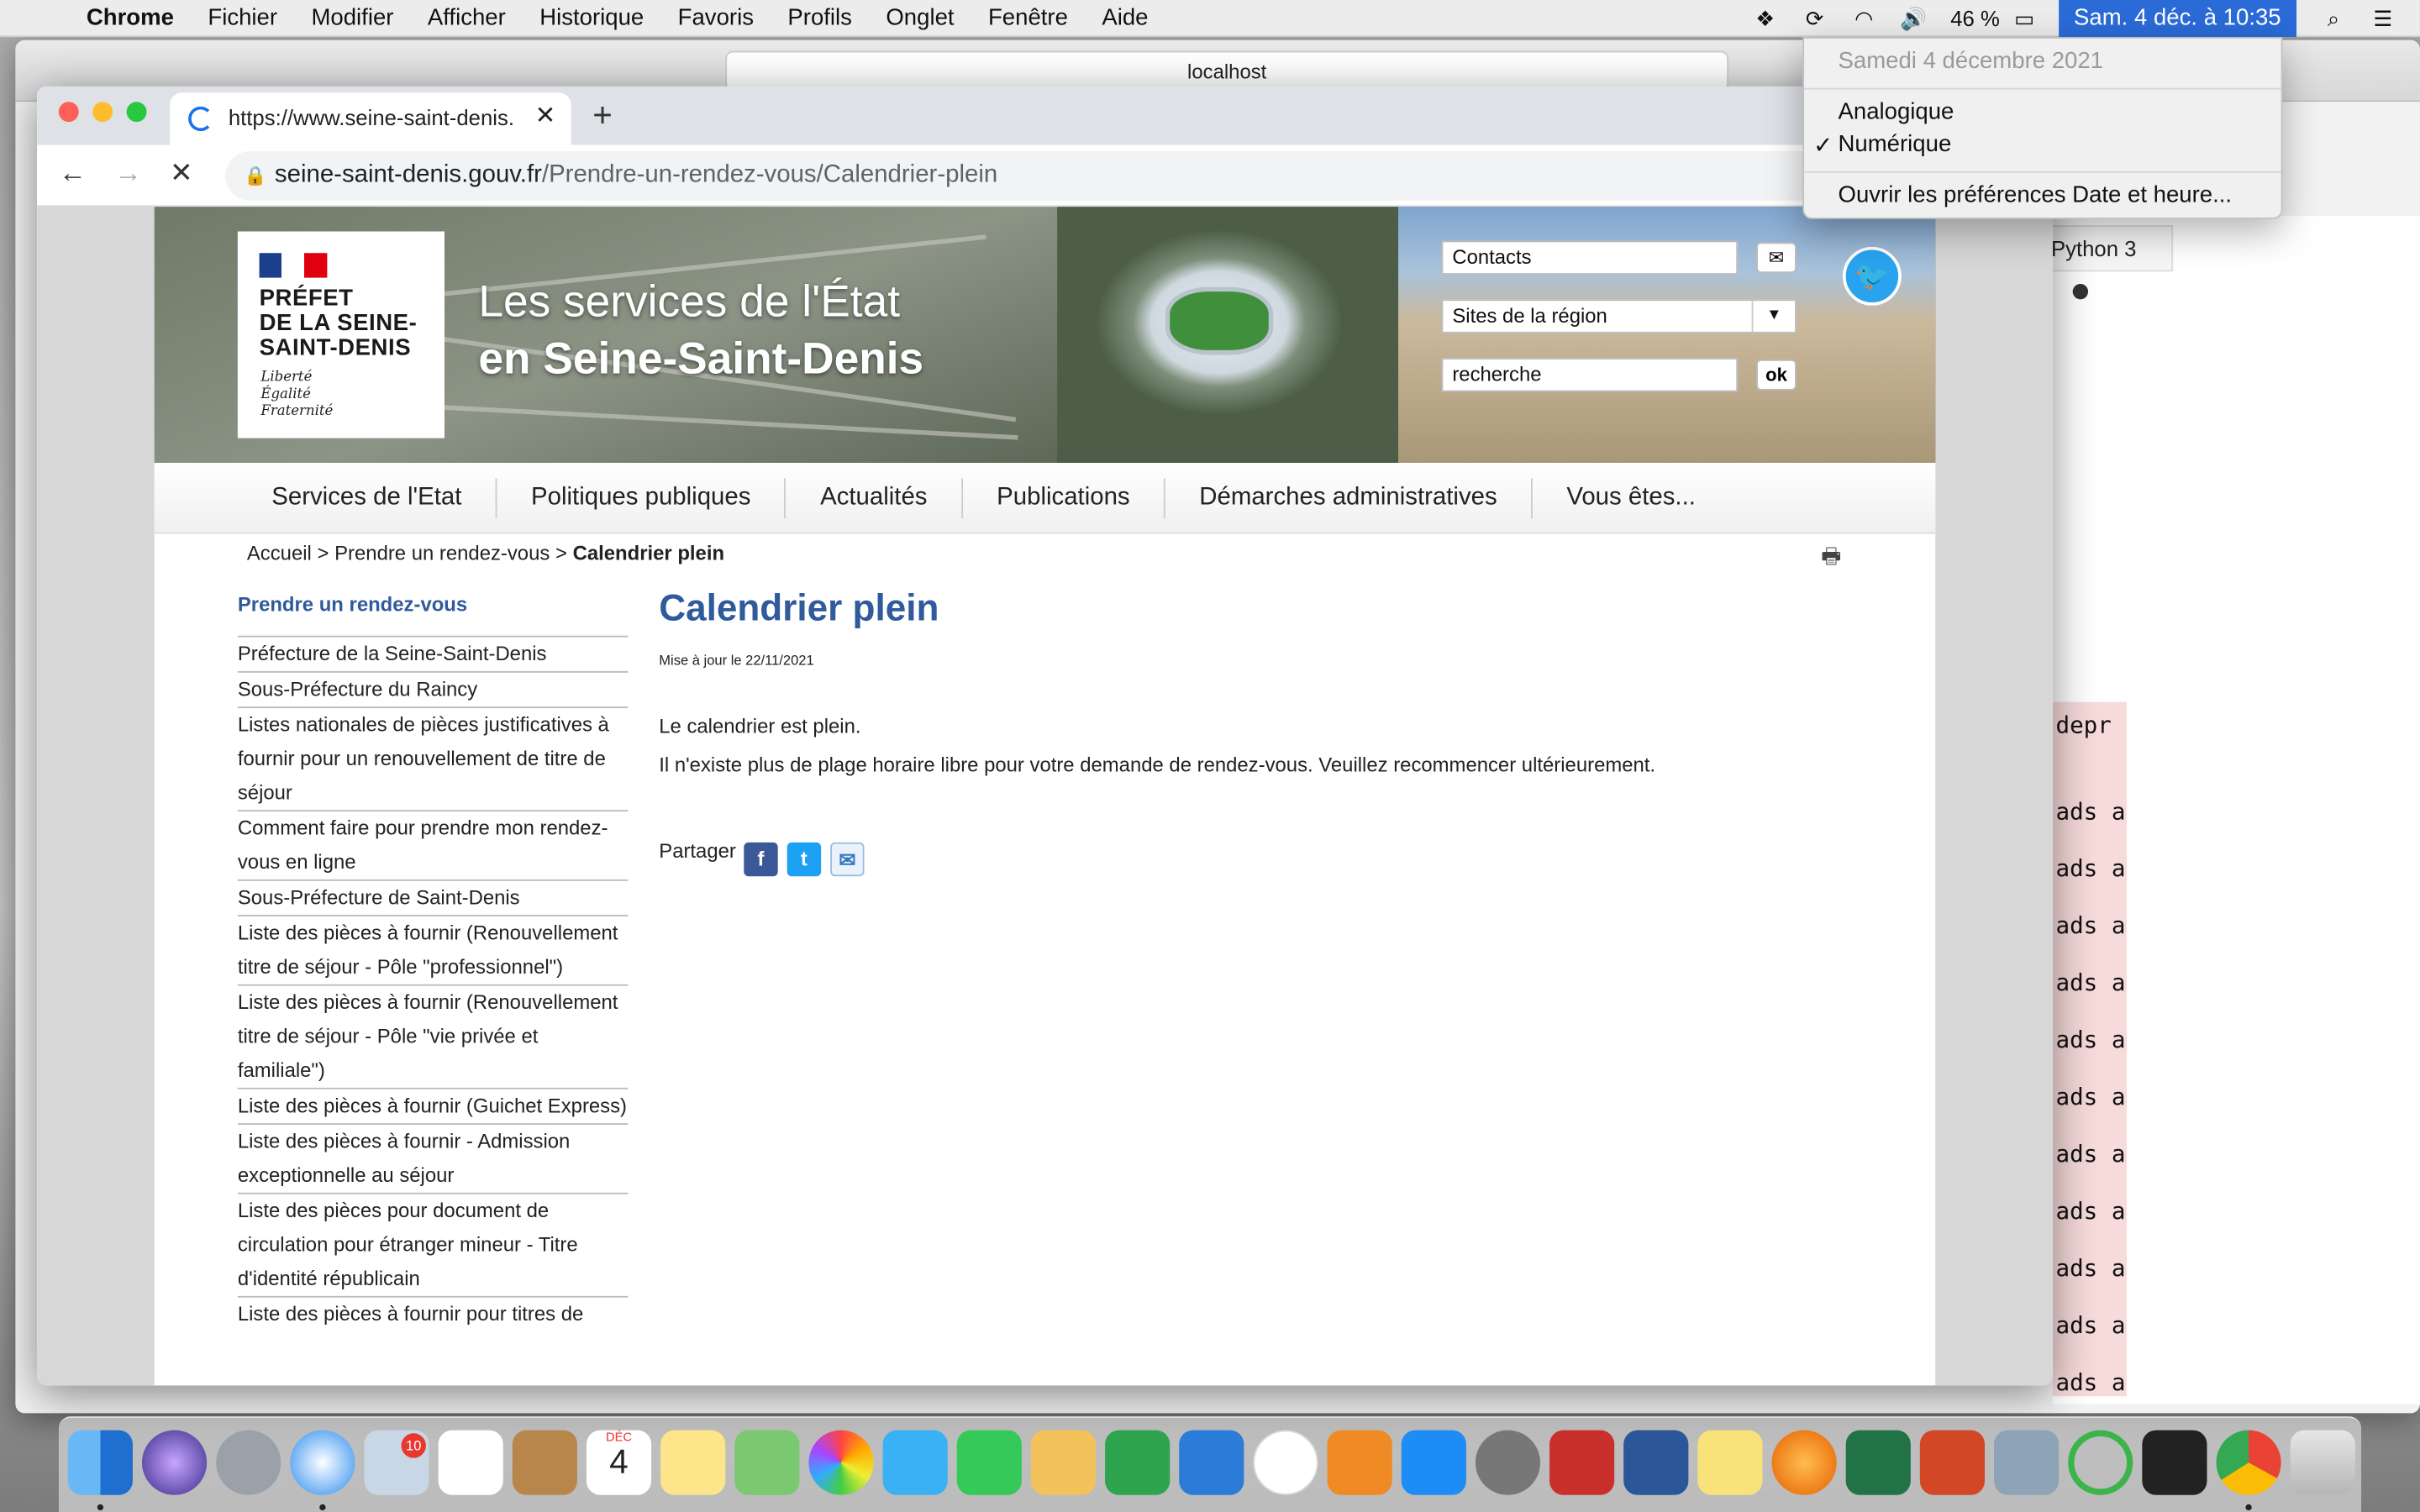  I want to click on pages-icon, so click(1063, 1462).